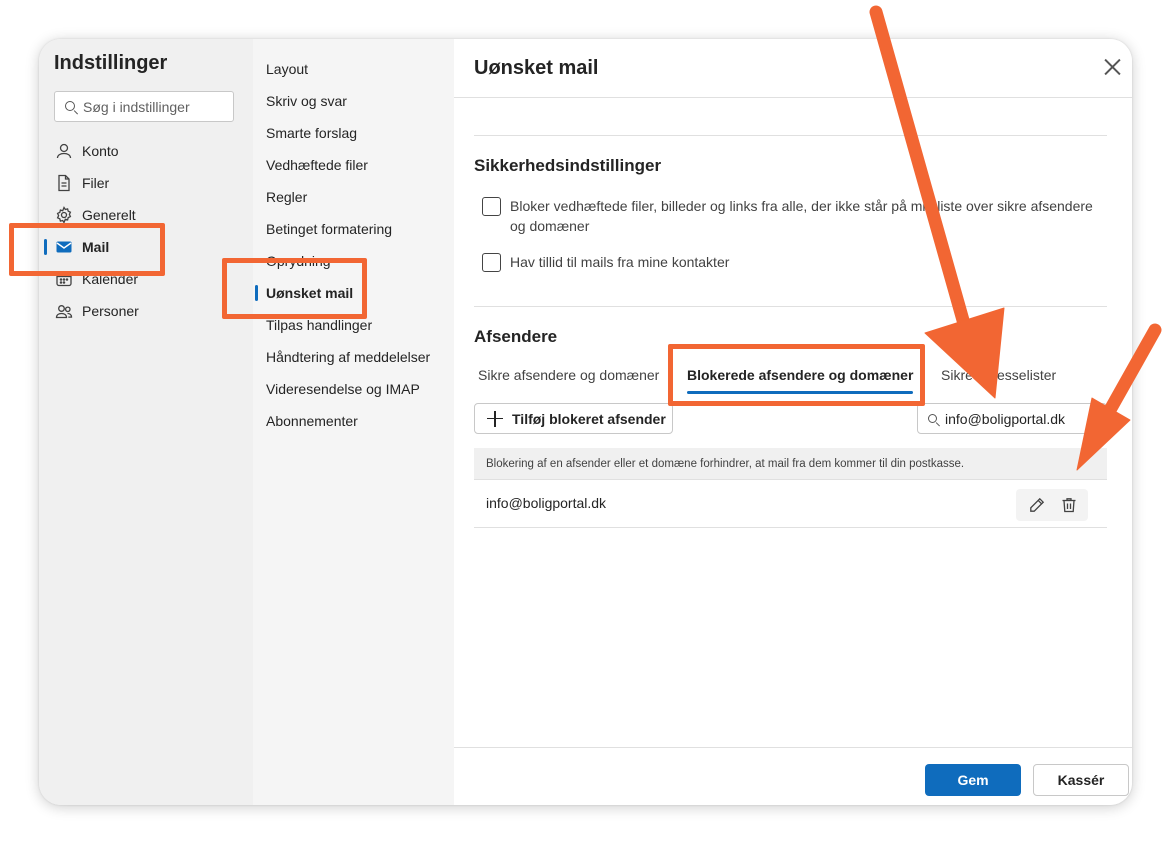 Image resolution: width=1171 pixels, height=844 pixels. I want to click on add-blocked-sender-button: Tilføj blokeret afsender, so click(573, 418).